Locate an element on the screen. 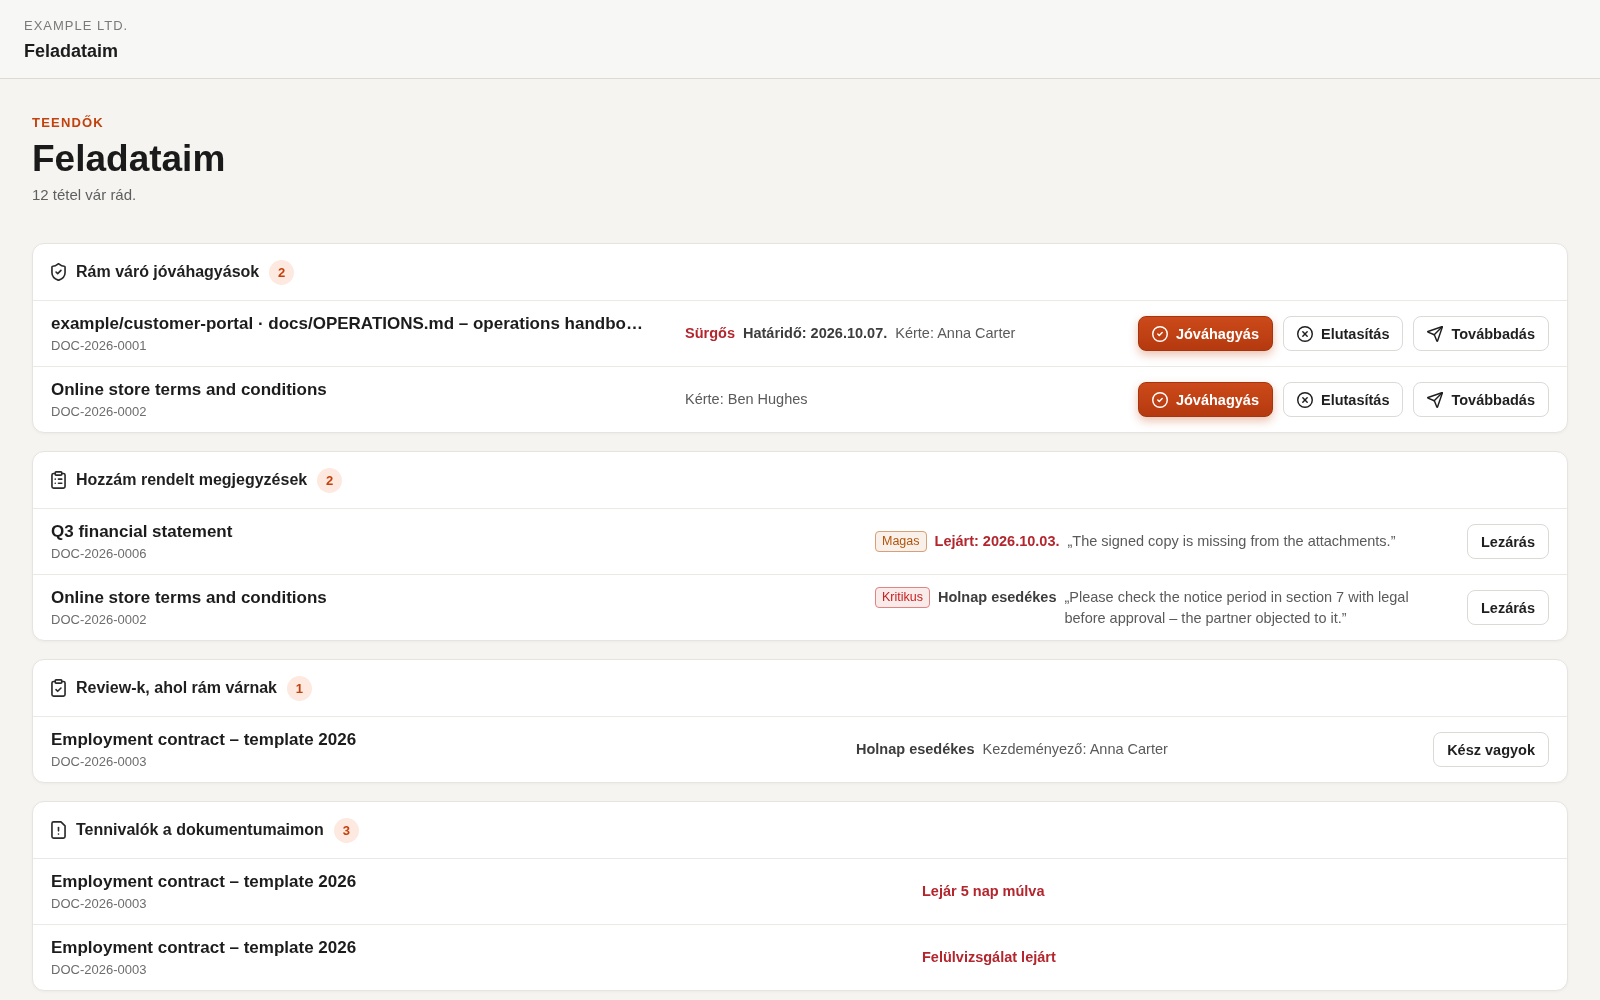  requester-text: Kérte: Ben Hughes is located at coordinates (746, 399).